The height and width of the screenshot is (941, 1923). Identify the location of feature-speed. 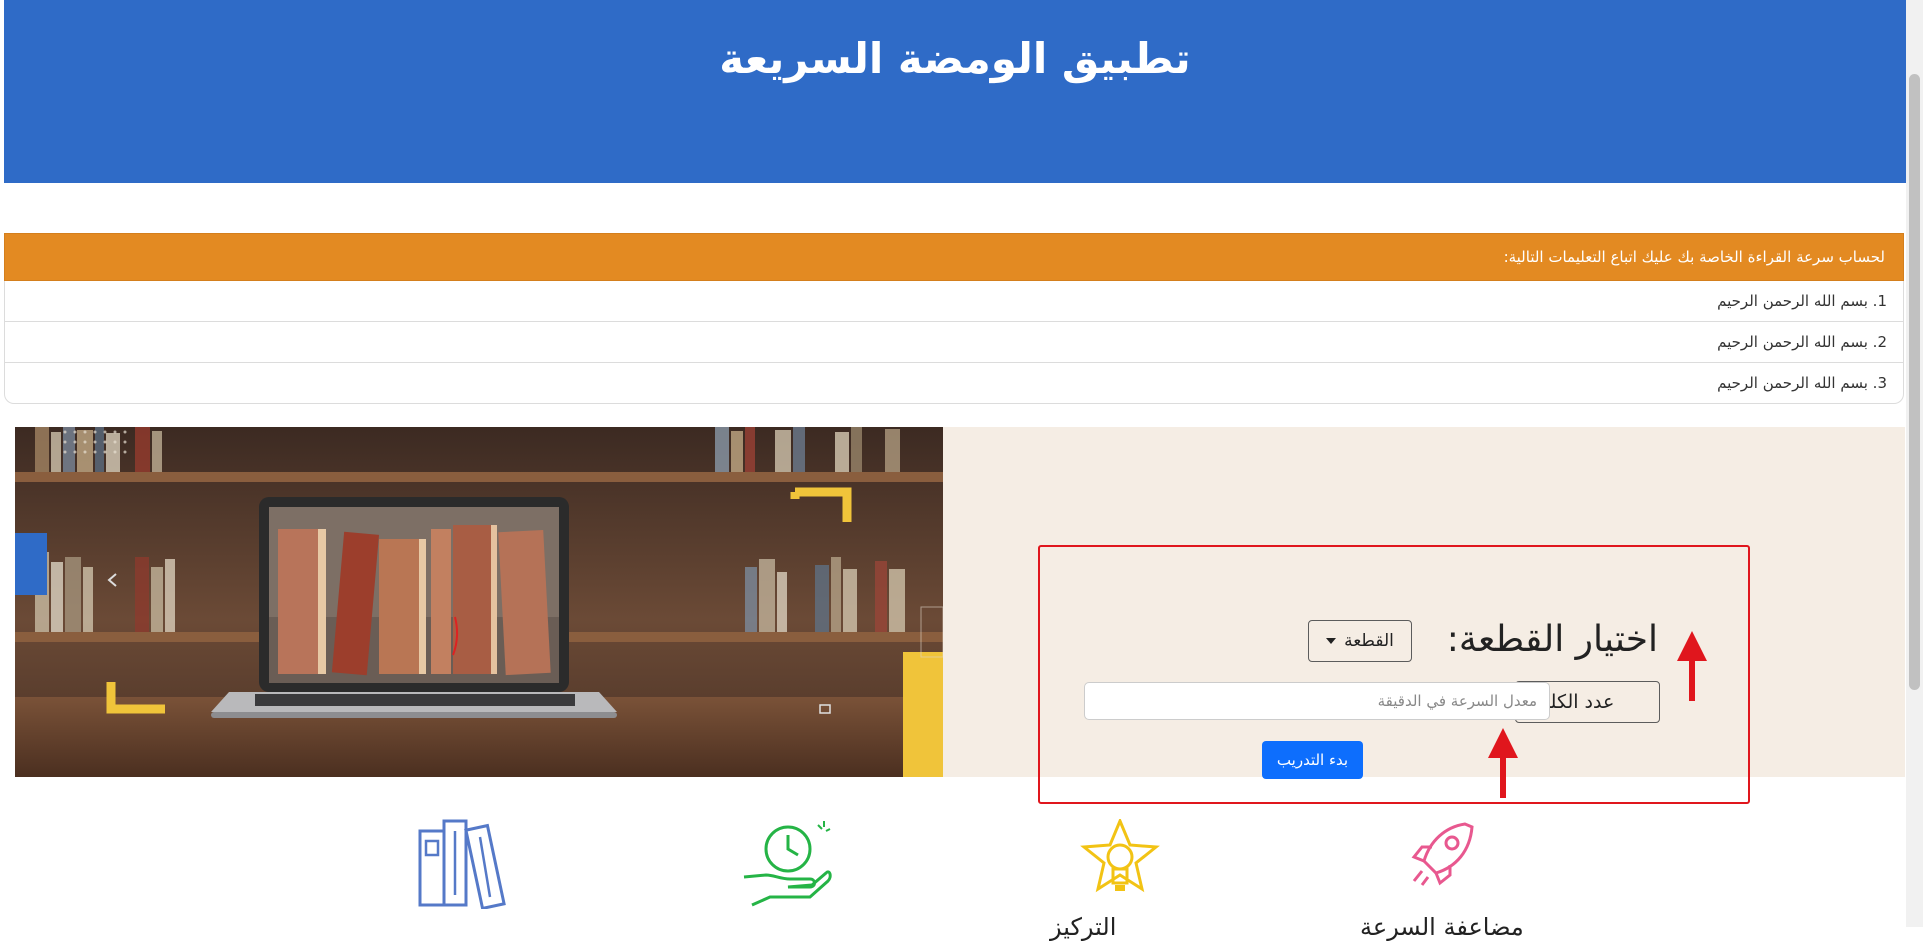
(1442, 855).